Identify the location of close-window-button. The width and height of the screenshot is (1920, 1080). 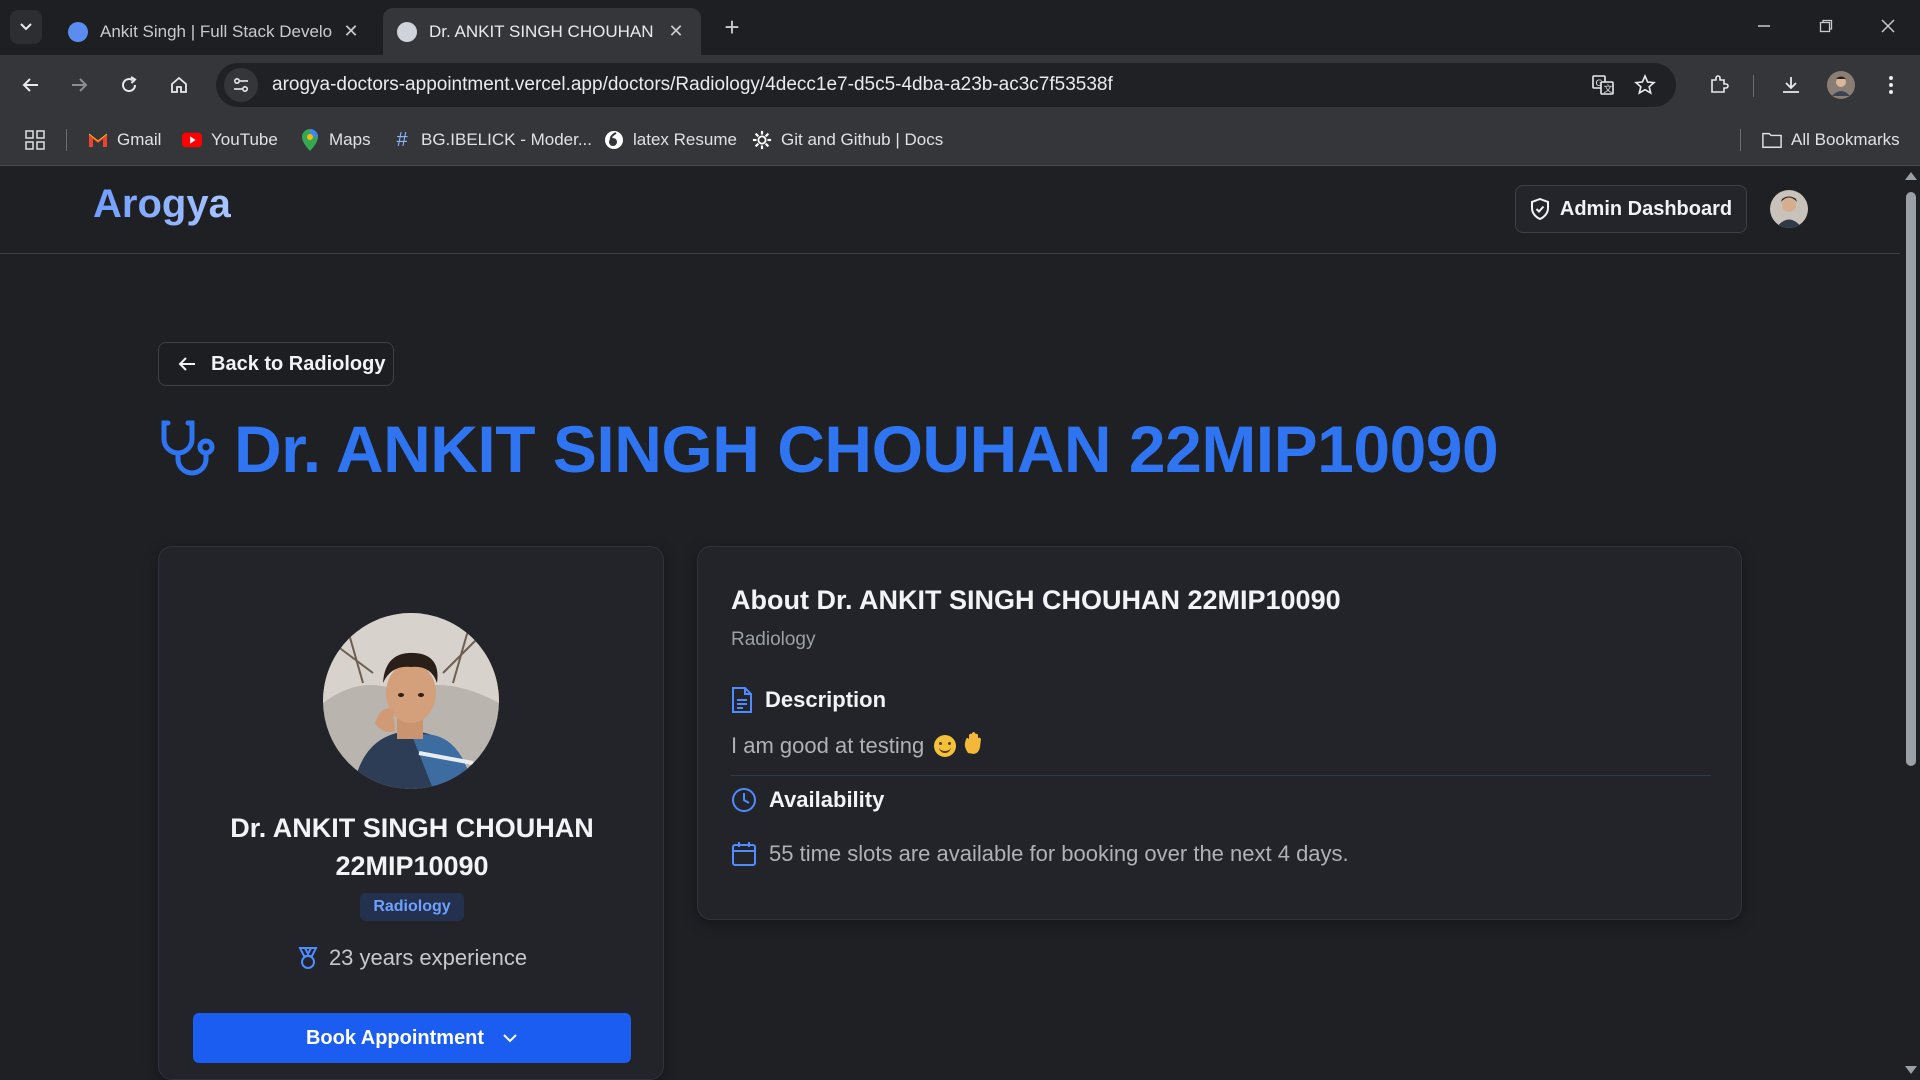
(1888, 27).